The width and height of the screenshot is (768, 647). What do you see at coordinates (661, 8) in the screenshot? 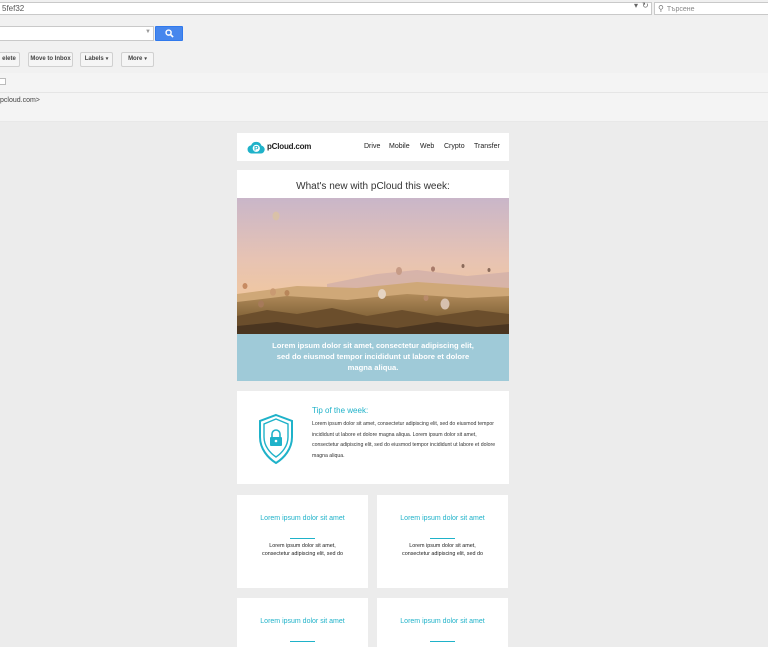
I see `search-icon: ⚲` at bounding box center [661, 8].